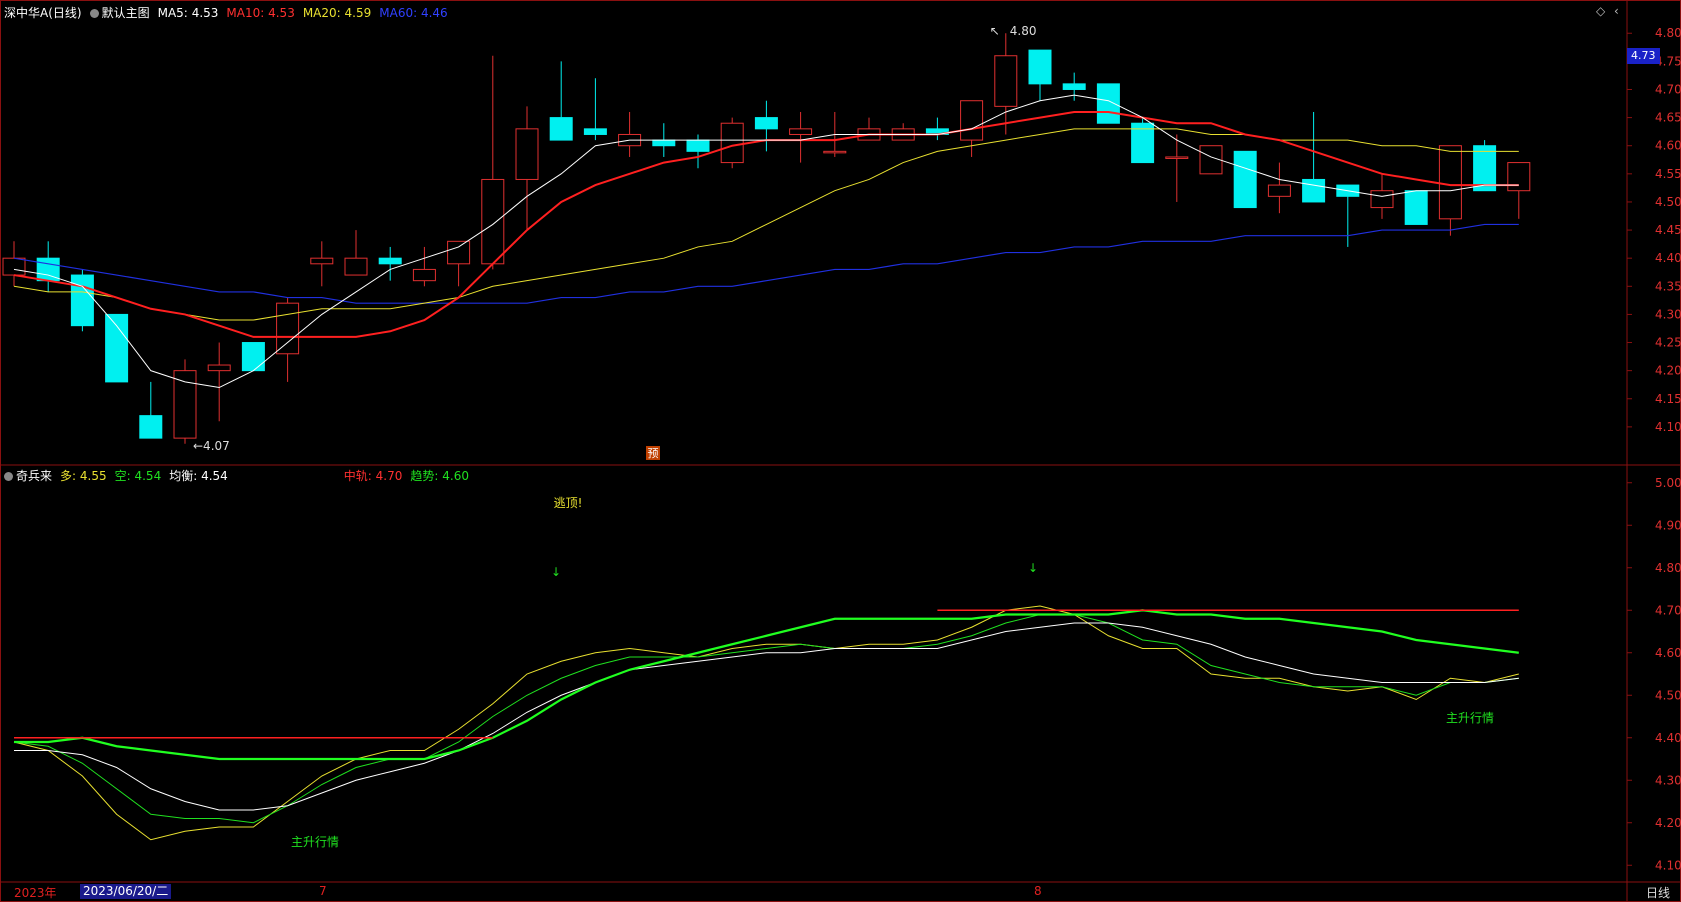 This screenshot has height=902, width=1681. I want to click on template-selector: 默认主图, so click(119, 12).